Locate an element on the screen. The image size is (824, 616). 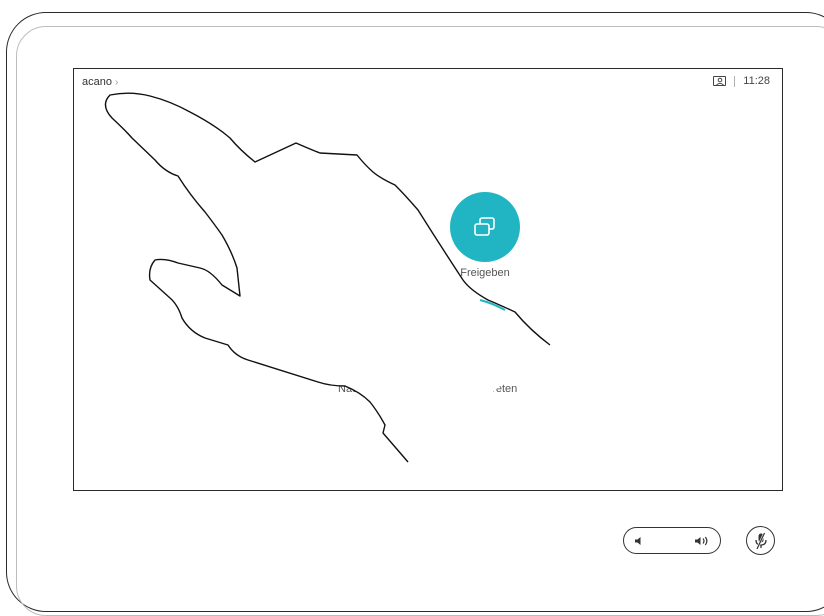
microphone-mute-icon is located at coordinates (760, 540).